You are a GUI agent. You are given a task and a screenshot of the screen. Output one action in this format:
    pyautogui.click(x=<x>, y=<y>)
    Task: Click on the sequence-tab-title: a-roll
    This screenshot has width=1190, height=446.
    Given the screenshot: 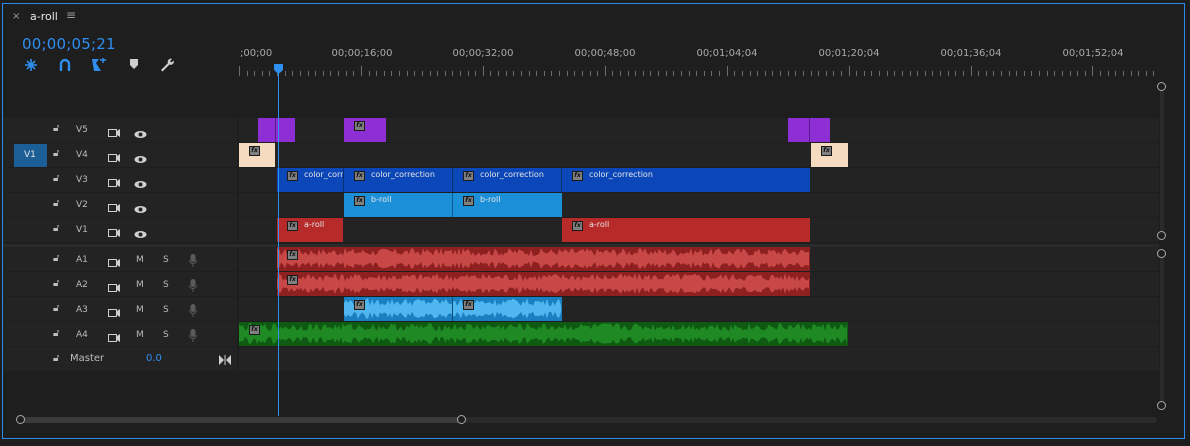 What is the action you would take?
    pyautogui.click(x=44, y=16)
    